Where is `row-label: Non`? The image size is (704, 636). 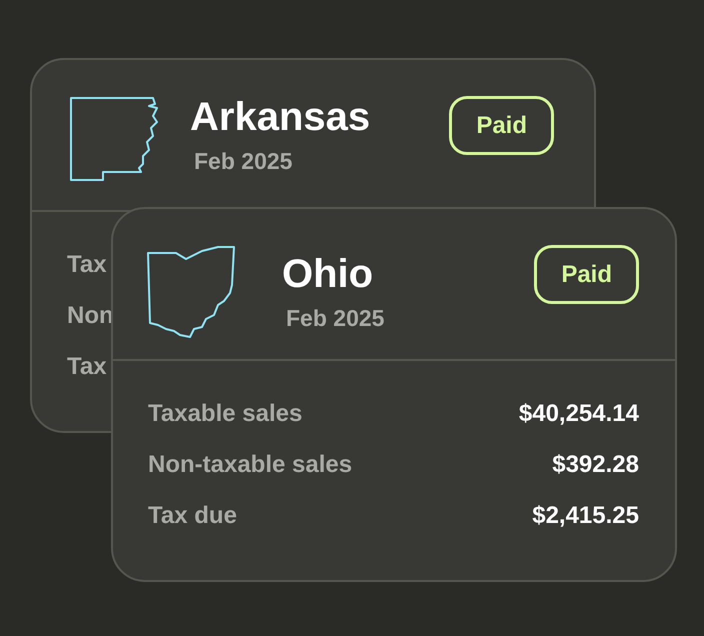 row-label: Non is located at coordinates (90, 315).